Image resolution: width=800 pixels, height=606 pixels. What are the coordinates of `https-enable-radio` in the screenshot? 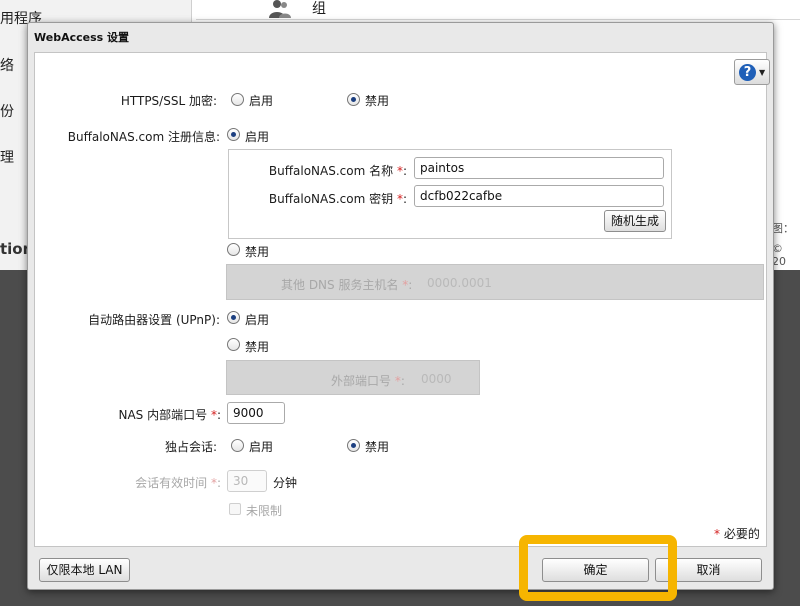 It's located at (237, 99).